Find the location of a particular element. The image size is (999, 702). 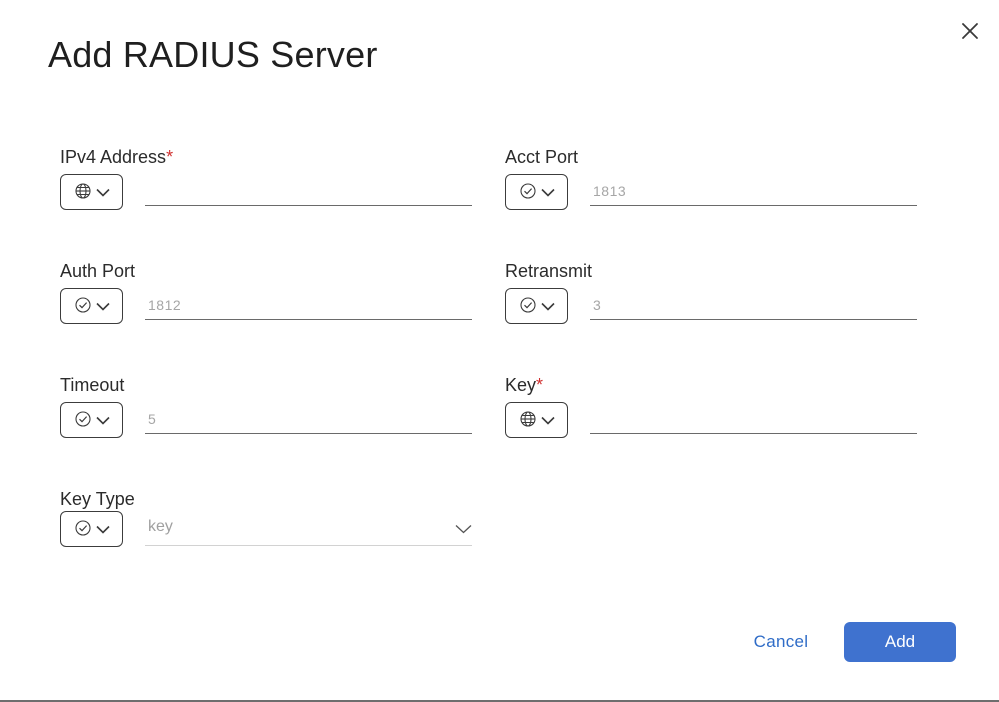

auth-port-scope-dropdown is located at coordinates (91, 306).